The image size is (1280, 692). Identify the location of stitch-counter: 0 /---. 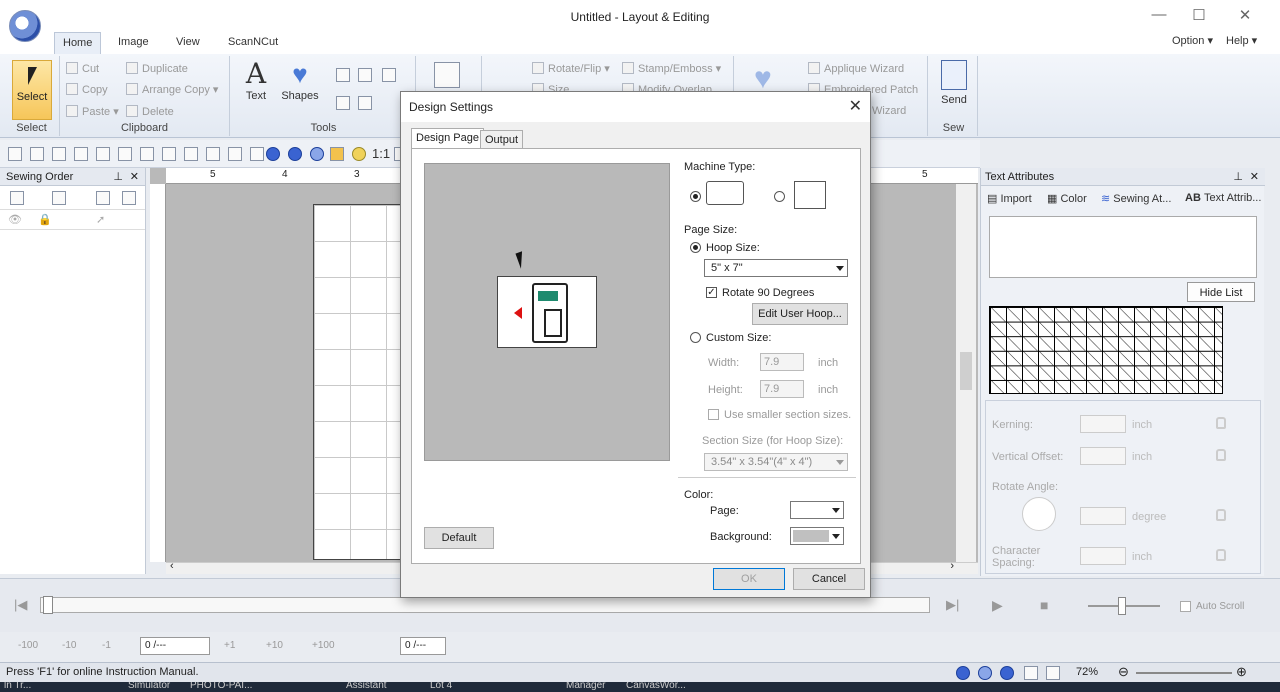
(175, 646).